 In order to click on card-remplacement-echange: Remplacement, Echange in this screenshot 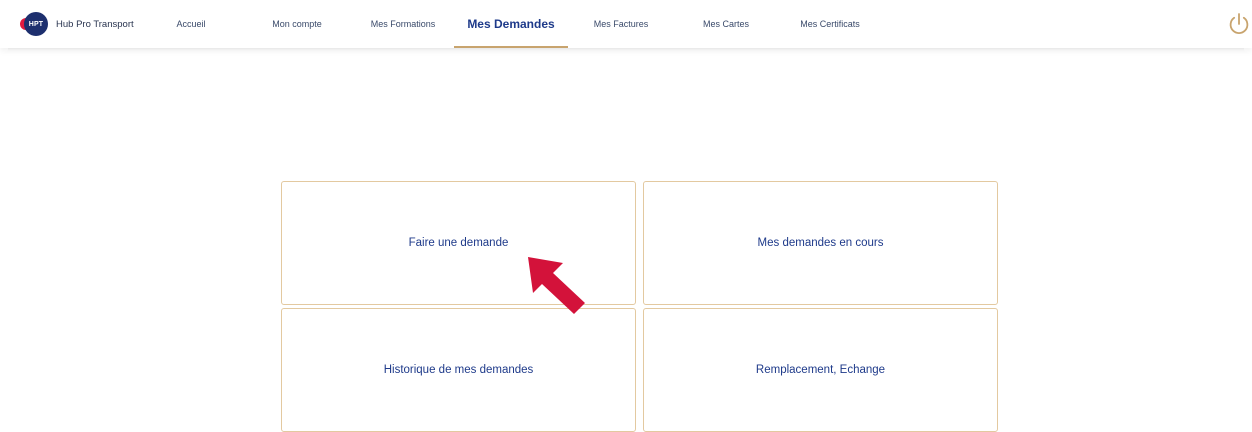, I will do `click(820, 370)`.